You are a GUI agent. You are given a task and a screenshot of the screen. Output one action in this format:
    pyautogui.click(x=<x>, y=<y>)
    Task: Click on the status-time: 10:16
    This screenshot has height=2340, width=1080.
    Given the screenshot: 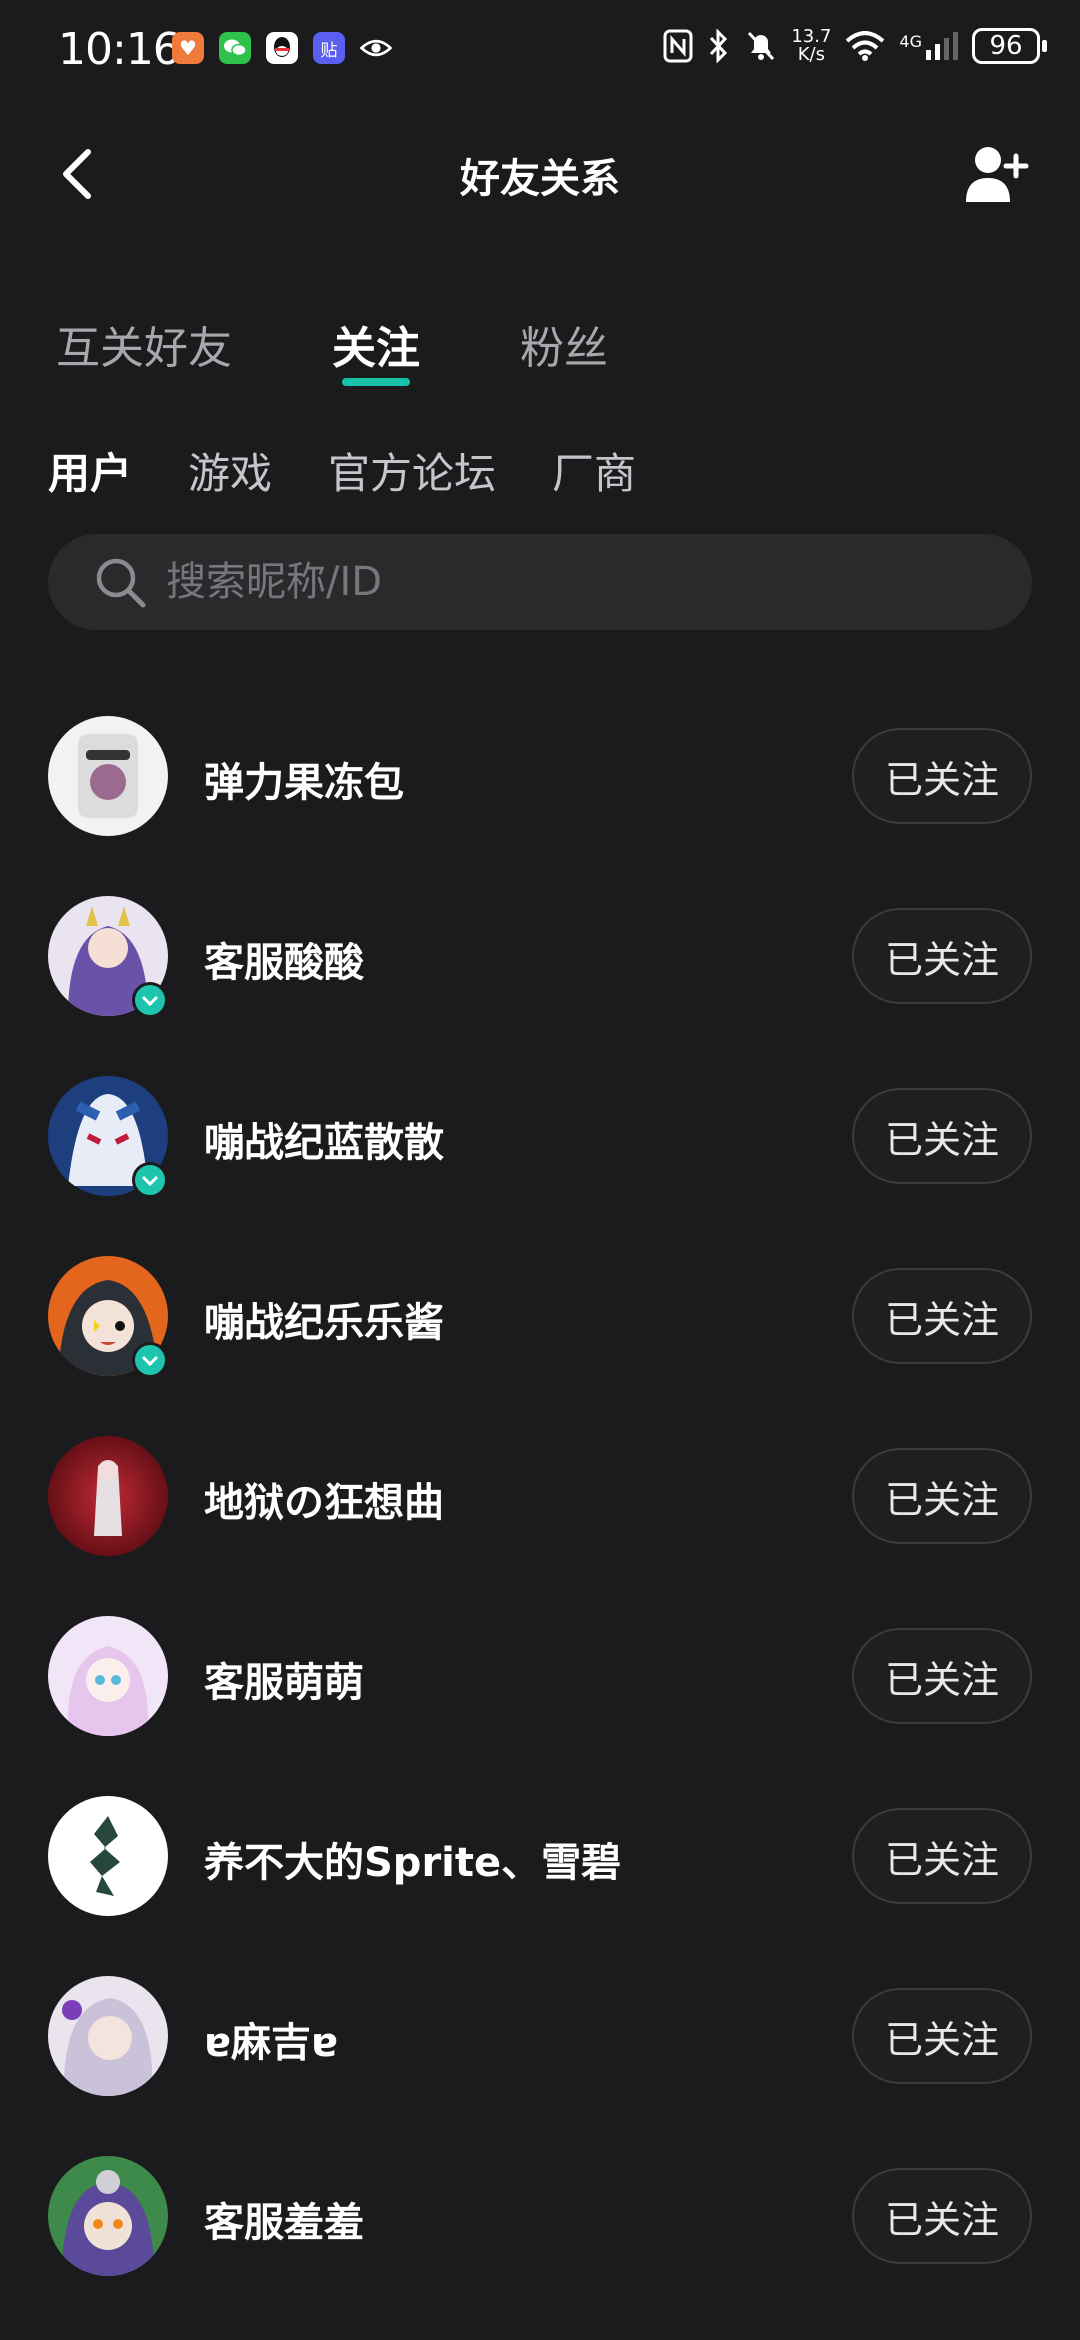 What is the action you would take?
    pyautogui.click(x=119, y=49)
    